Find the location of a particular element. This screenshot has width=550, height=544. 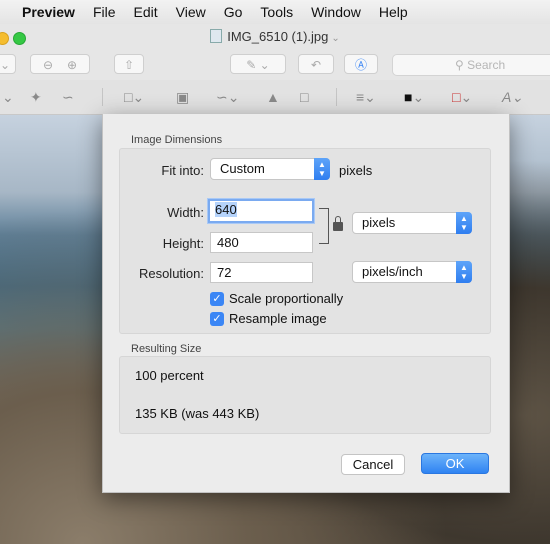

resample-image-label: Resample image is located at coordinates (278, 318).